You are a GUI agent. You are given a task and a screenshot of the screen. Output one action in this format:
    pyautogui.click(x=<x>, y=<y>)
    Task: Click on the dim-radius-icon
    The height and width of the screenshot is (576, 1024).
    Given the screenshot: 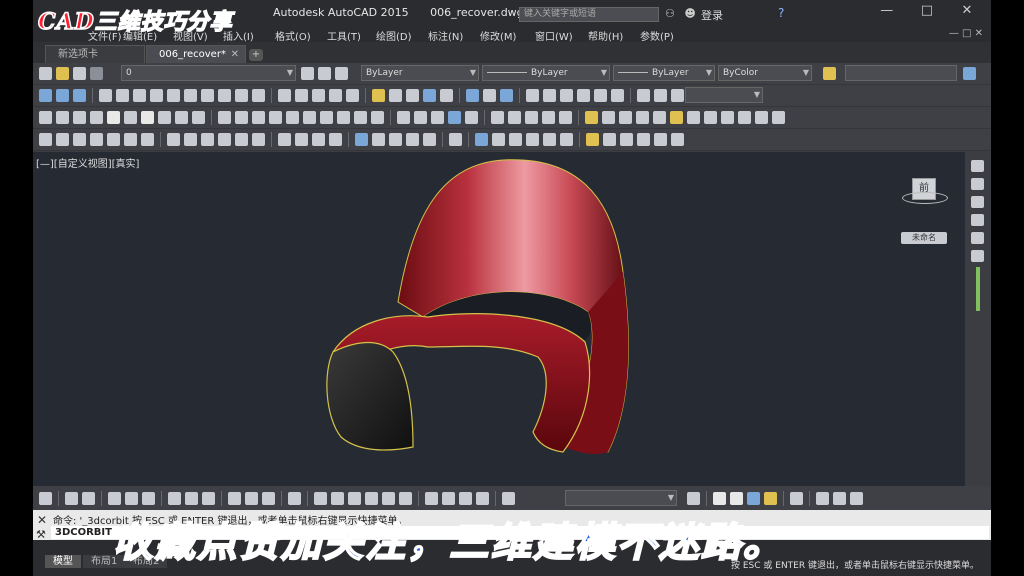 What is the action you would take?
    pyautogui.click(x=148, y=498)
    